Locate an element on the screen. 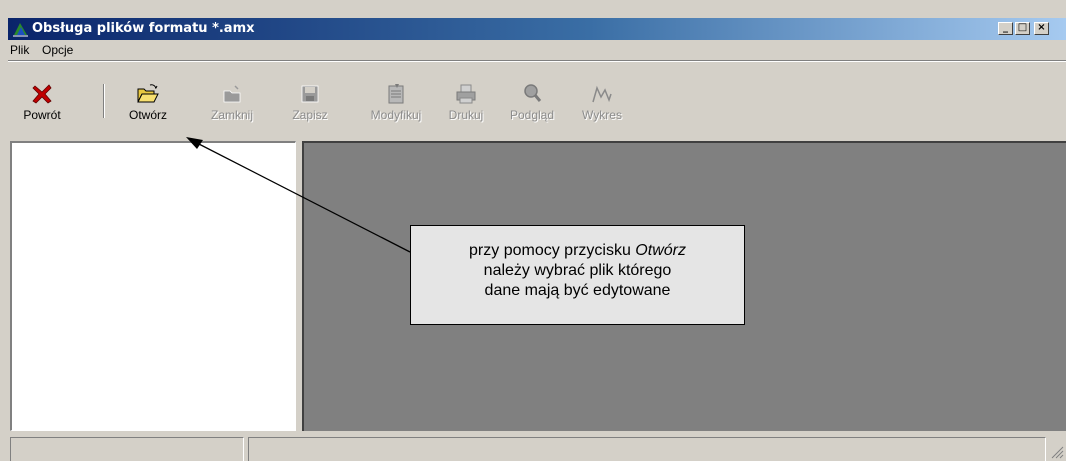 This screenshot has height=461, width=1066. menu-opcje: Opcje is located at coordinates (57, 50).